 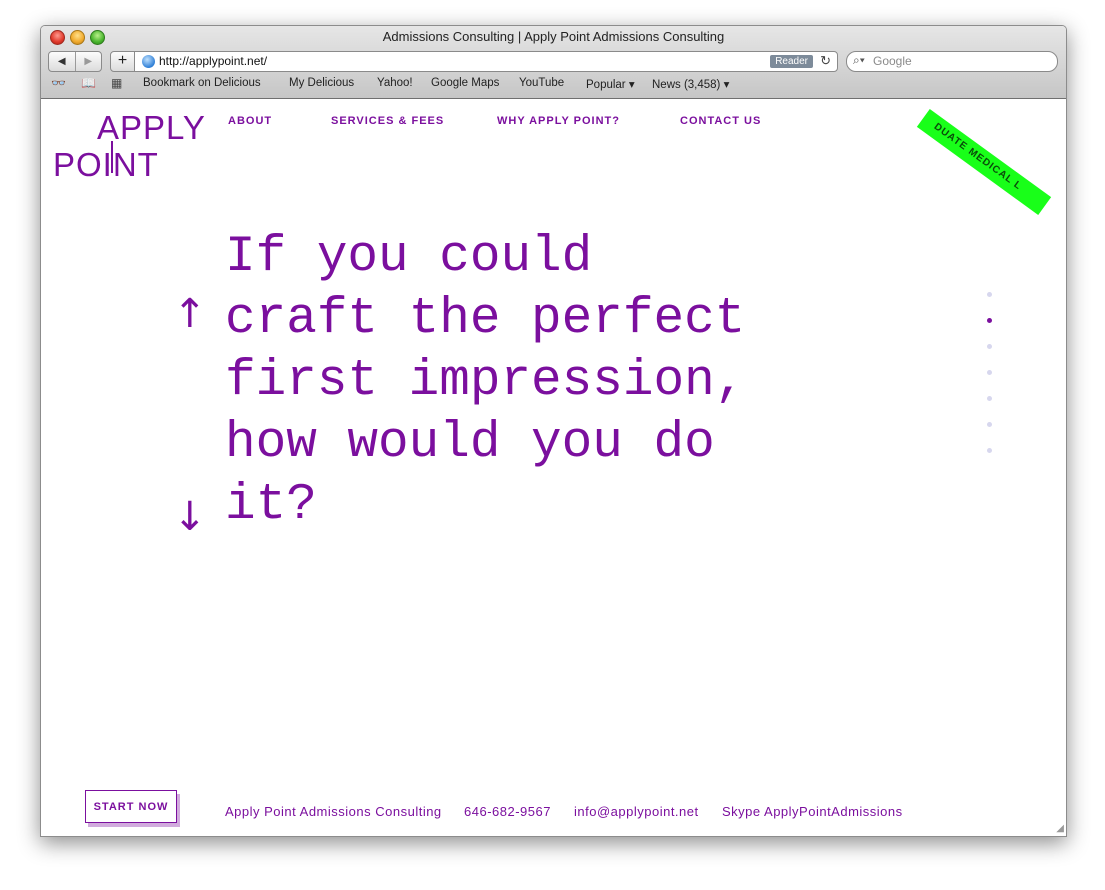 I want to click on back-button: ◀, so click(x=62, y=61).